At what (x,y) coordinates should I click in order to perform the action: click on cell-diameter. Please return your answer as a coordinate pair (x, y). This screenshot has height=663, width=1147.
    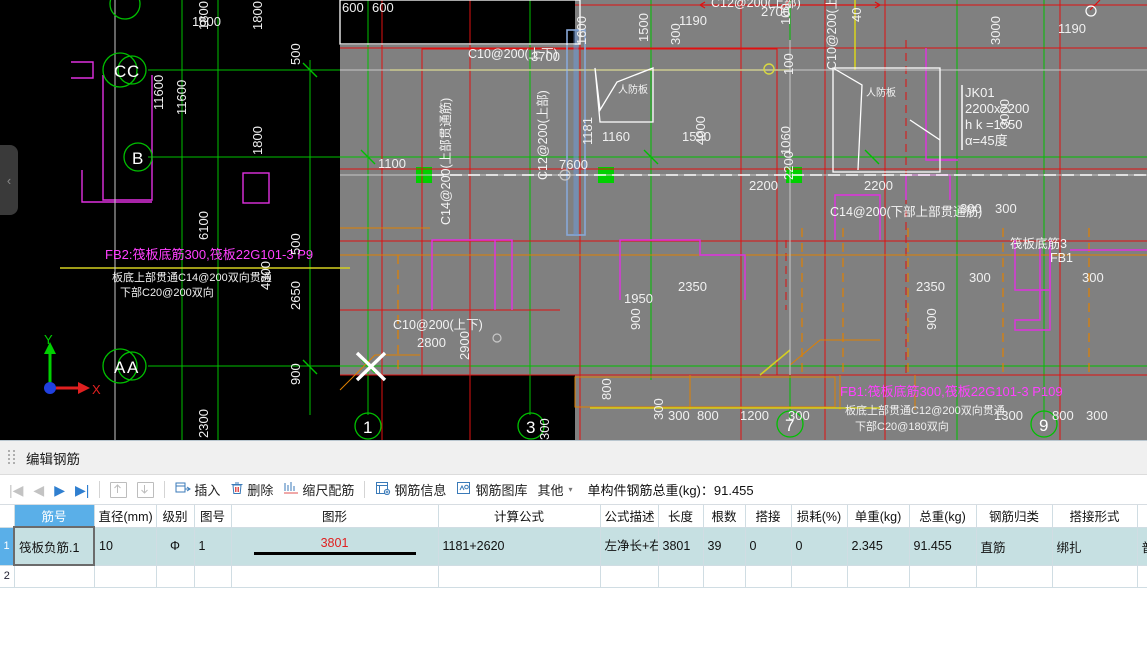
    Looking at the image, I should click on (125, 576).